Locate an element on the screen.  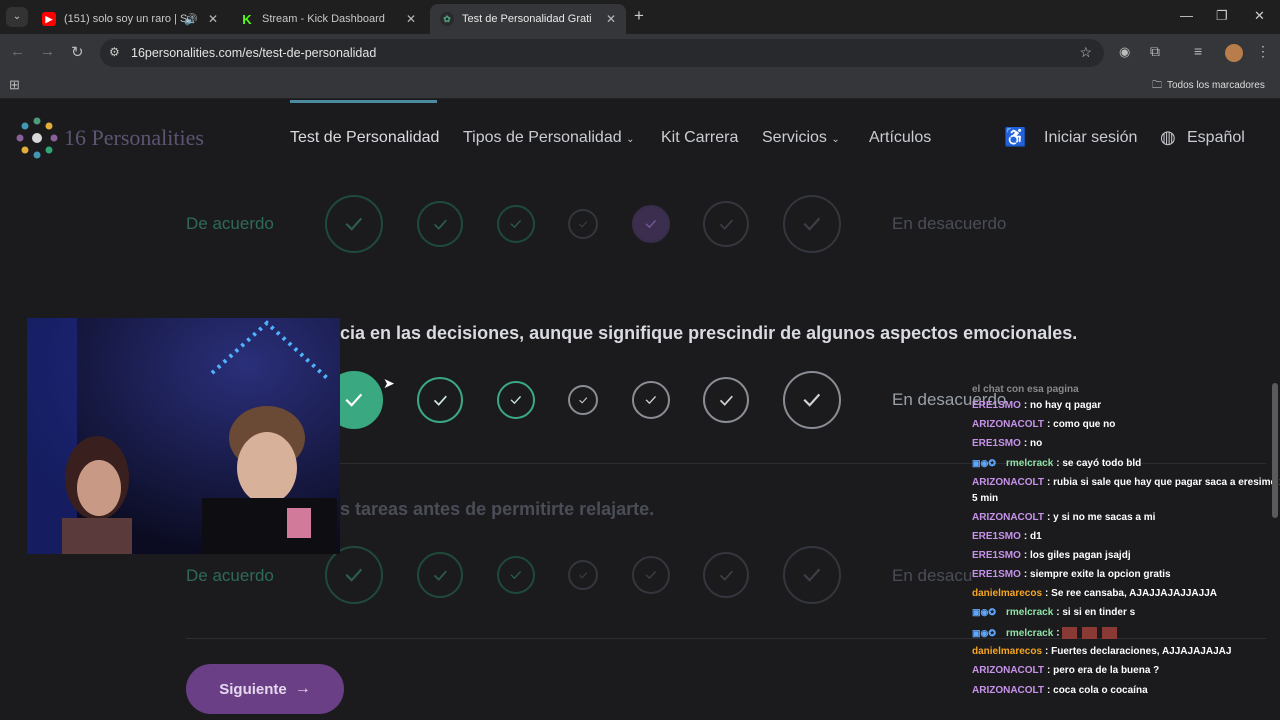
nav-servicios: Servicios ⌄ is located at coordinates (801, 138).